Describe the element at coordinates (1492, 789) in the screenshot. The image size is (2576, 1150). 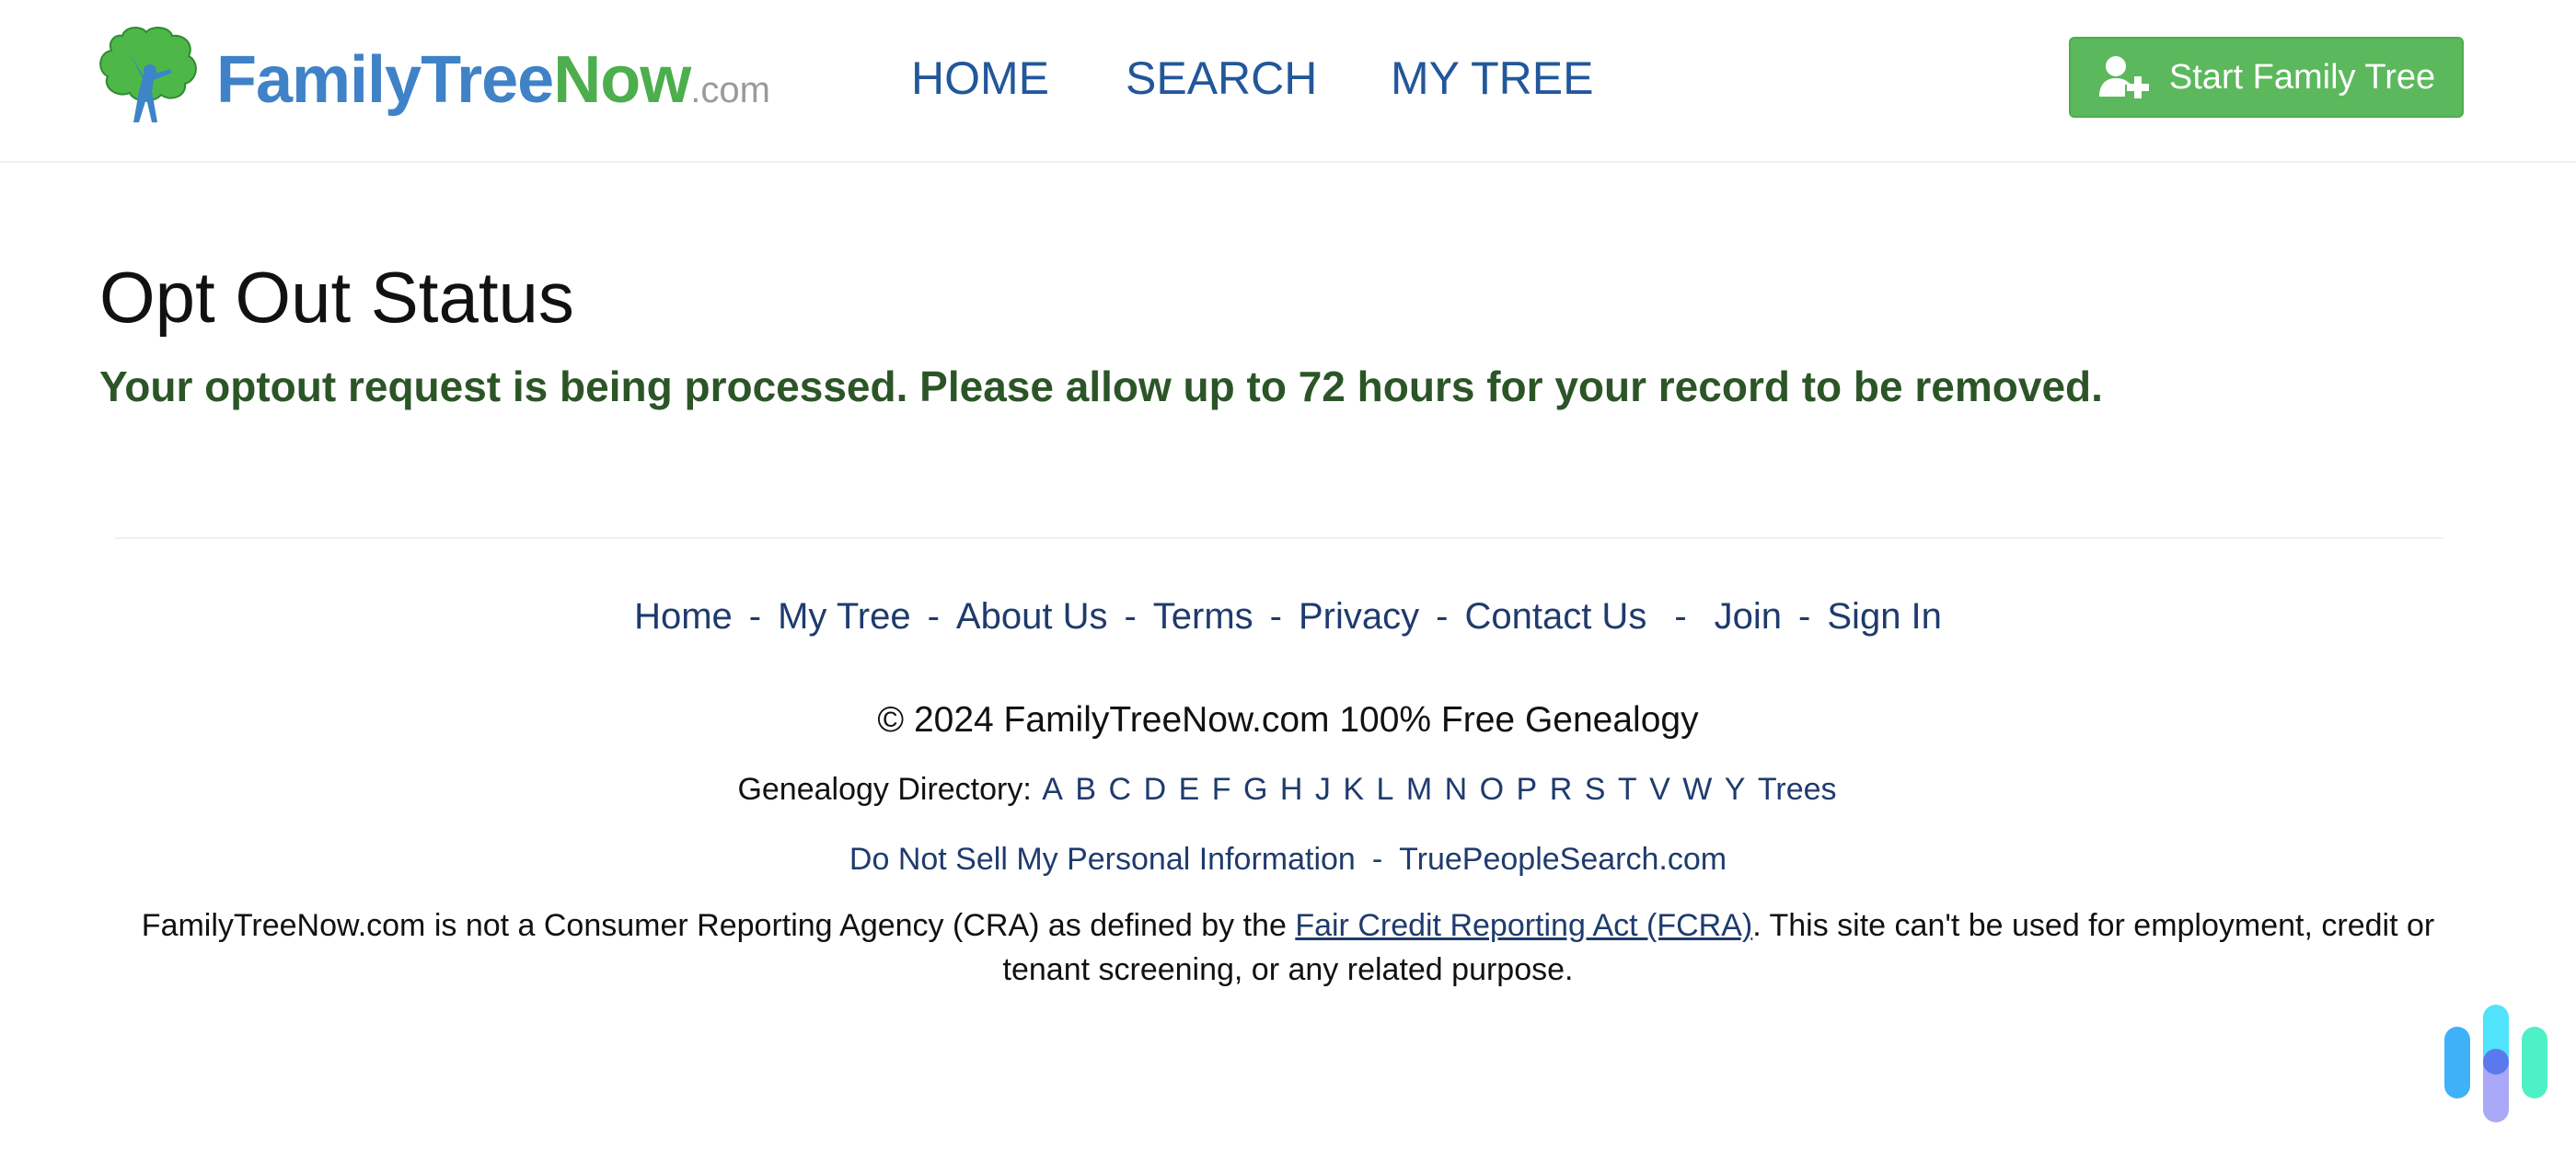
I see `directory-letter-o: O` at that location.